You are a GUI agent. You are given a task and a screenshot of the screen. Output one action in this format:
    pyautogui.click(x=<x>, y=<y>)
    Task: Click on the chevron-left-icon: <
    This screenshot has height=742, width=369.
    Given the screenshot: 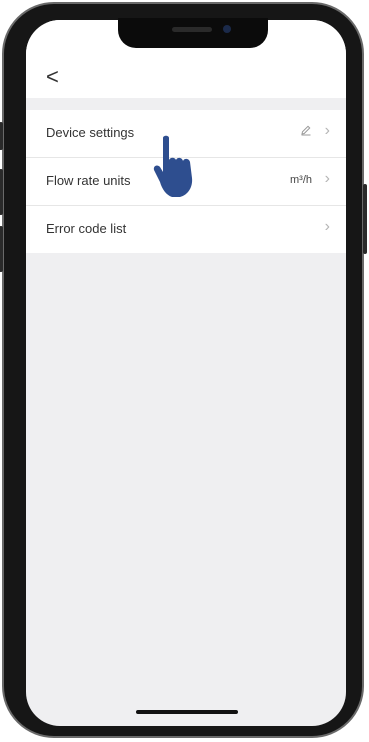 What is the action you would take?
    pyautogui.click(x=52, y=77)
    